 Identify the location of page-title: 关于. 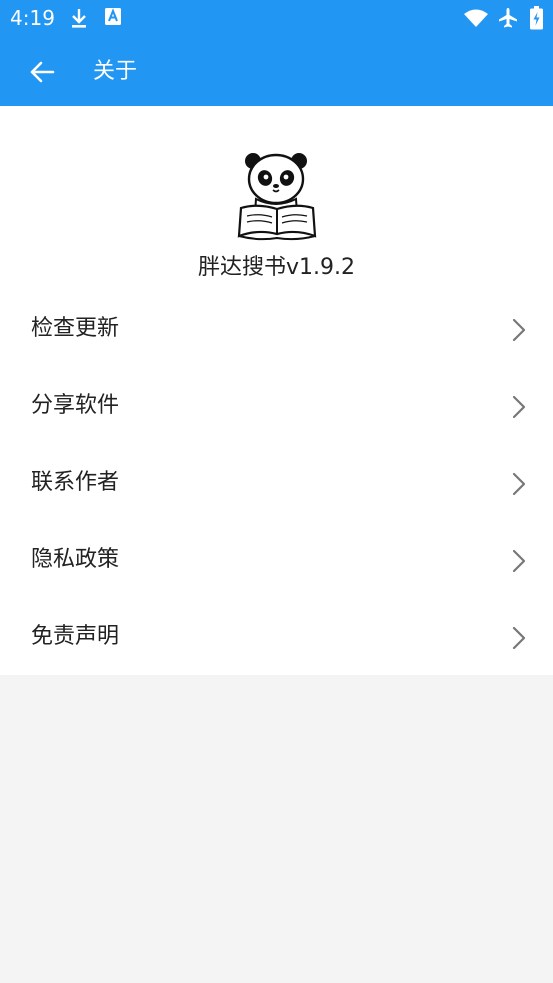
(115, 71).